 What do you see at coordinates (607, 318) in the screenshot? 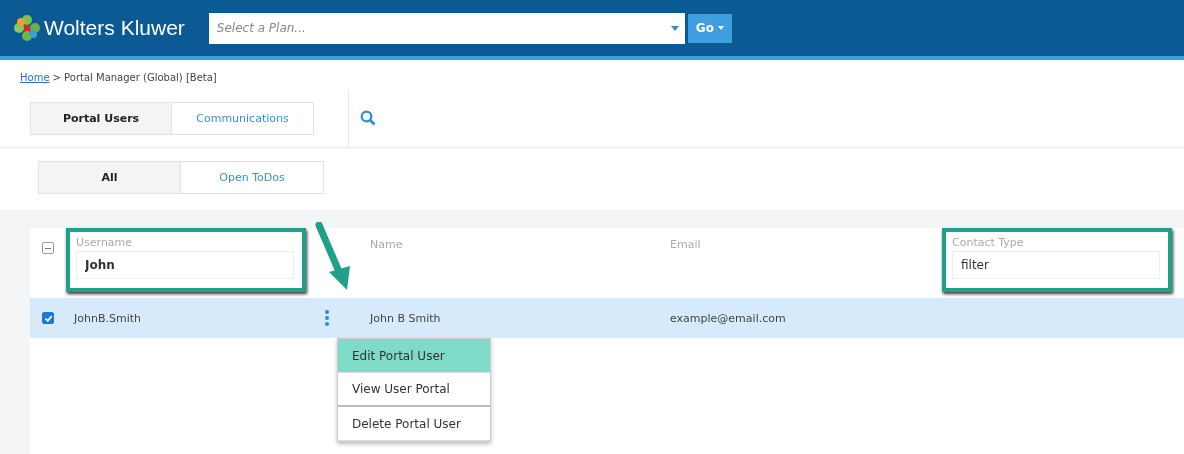
I see `table-row: JohnB.Smith John B Smith example@email.com` at bounding box center [607, 318].